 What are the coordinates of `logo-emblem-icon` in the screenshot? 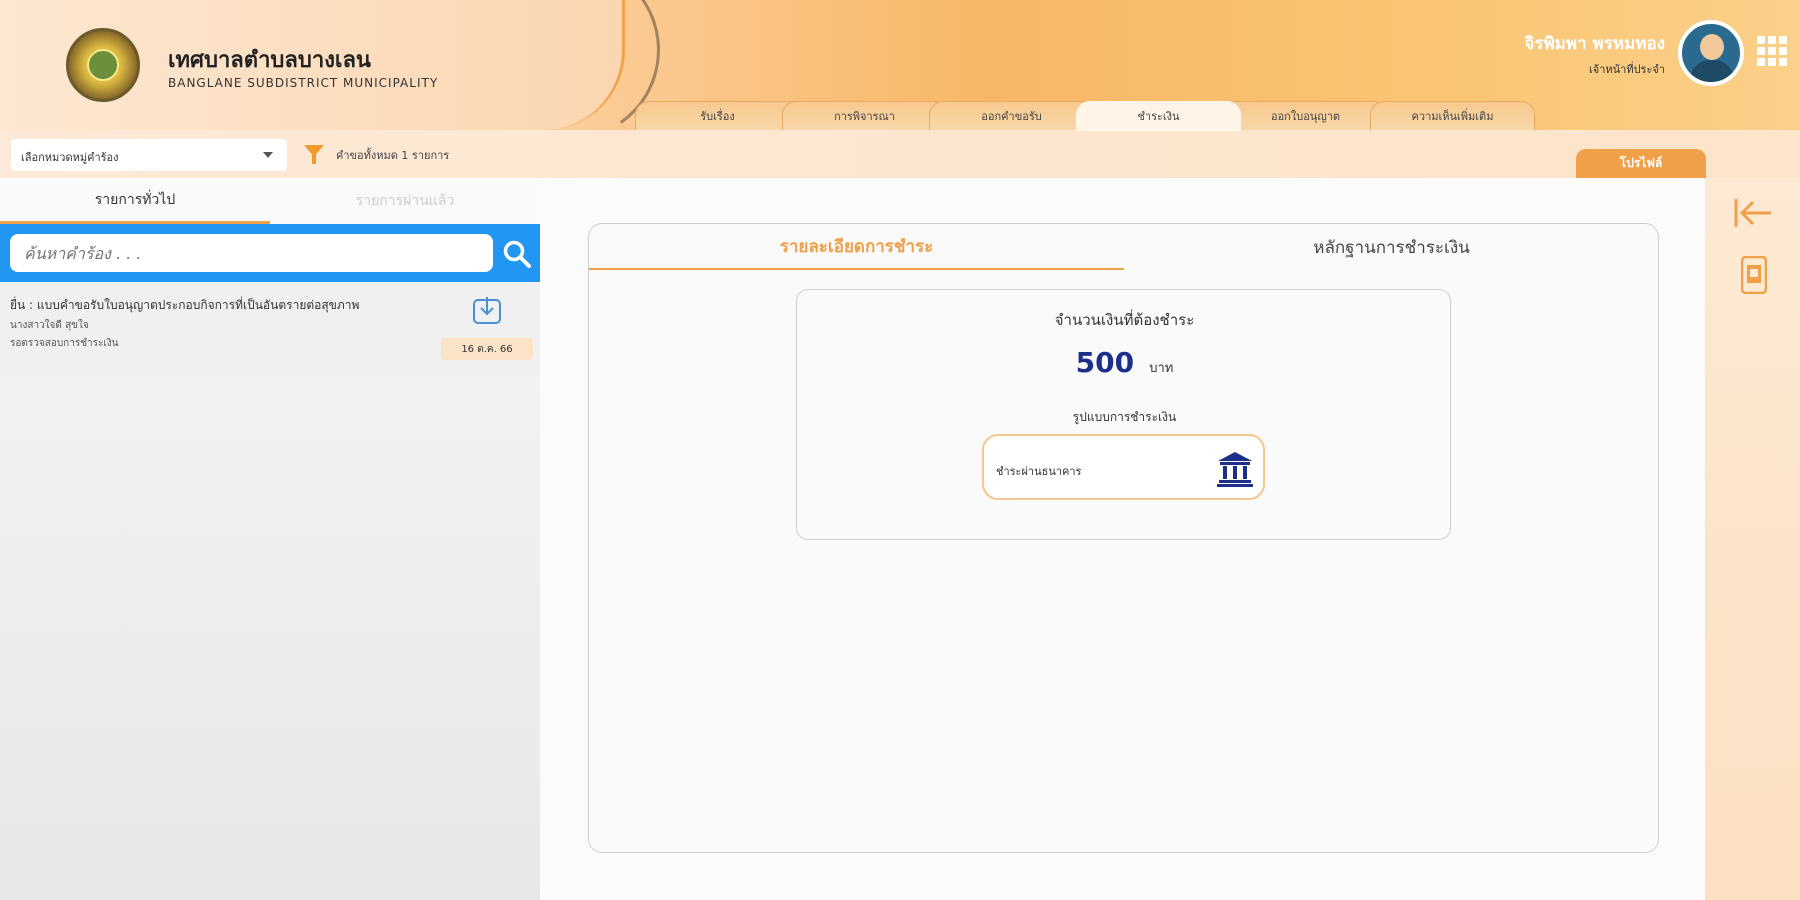 It's located at (103, 65).